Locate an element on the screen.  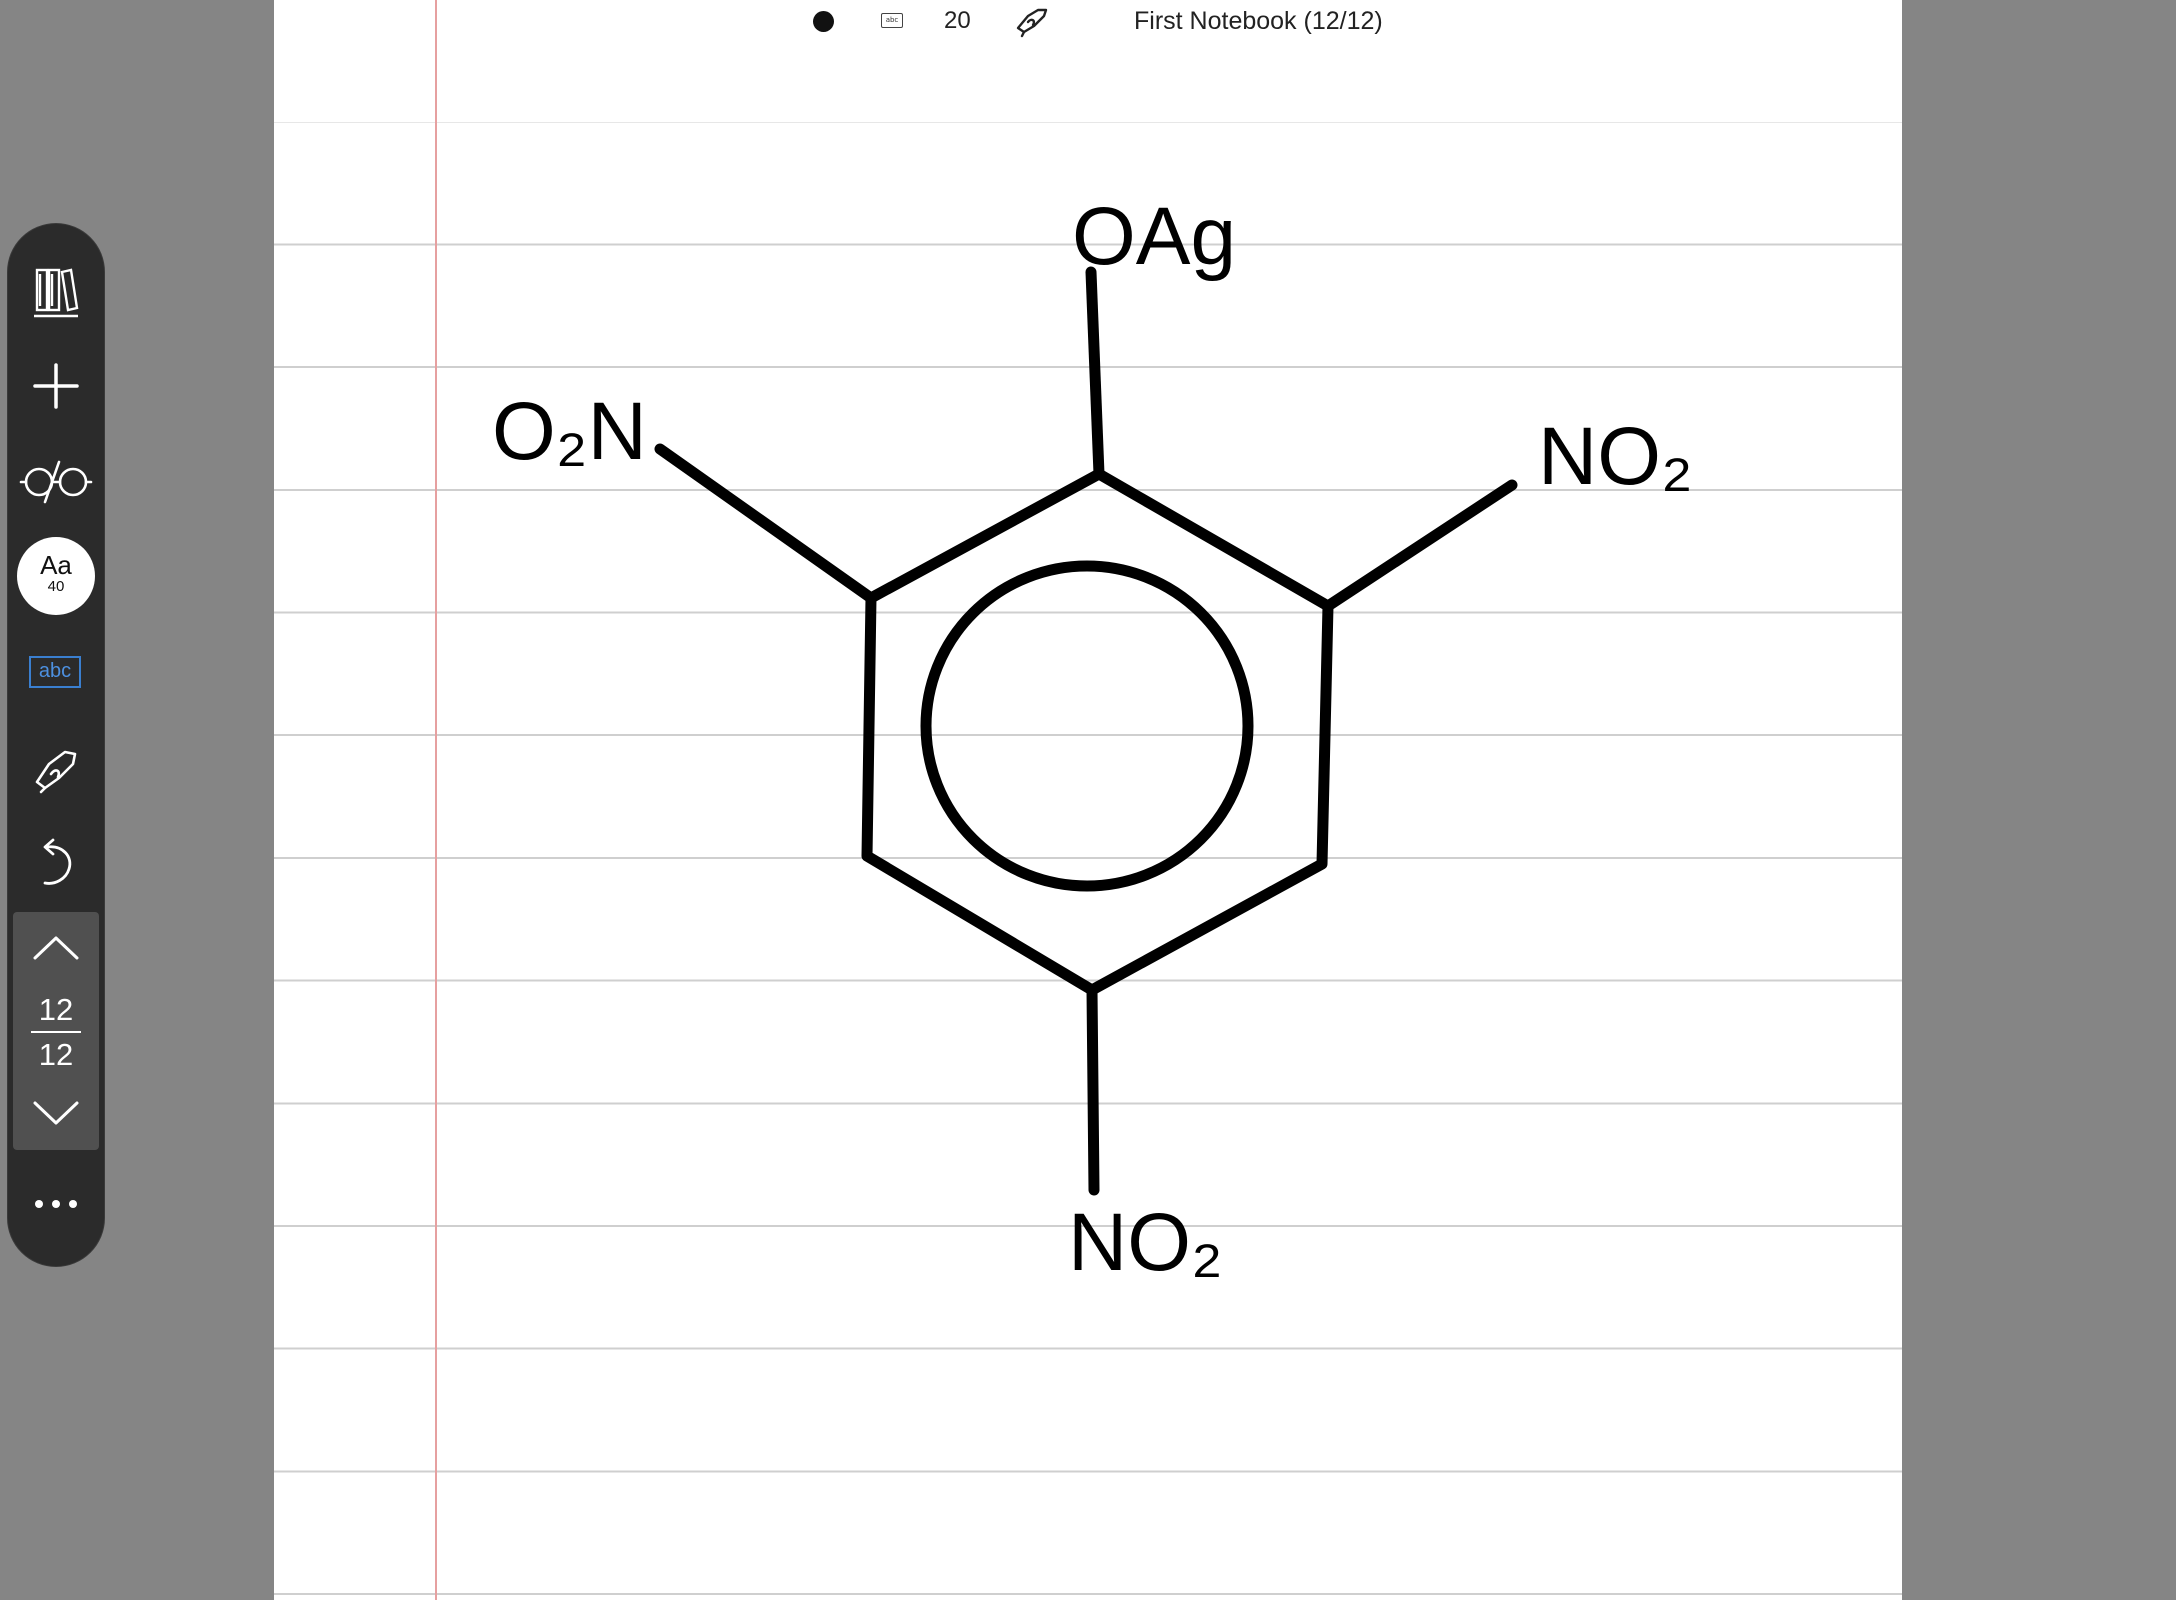
glasses-icon is located at coordinates (56, 482).